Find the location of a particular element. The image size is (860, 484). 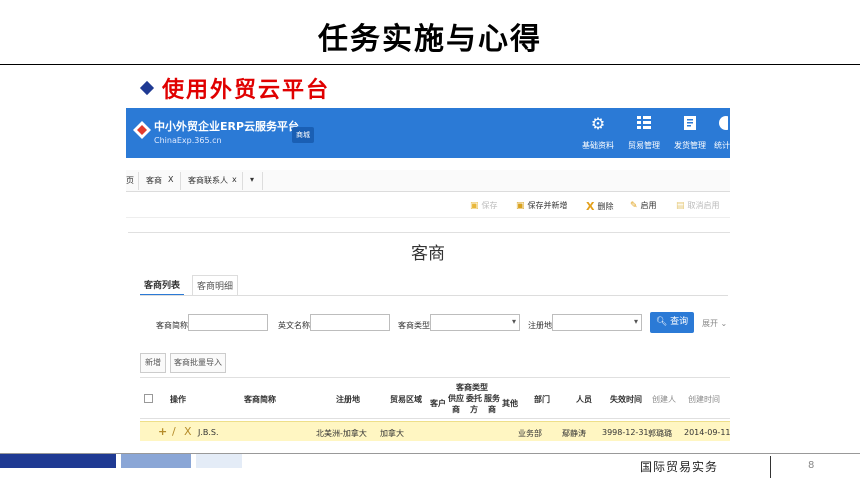

tab-customer: 客商 is located at coordinates (154, 180).